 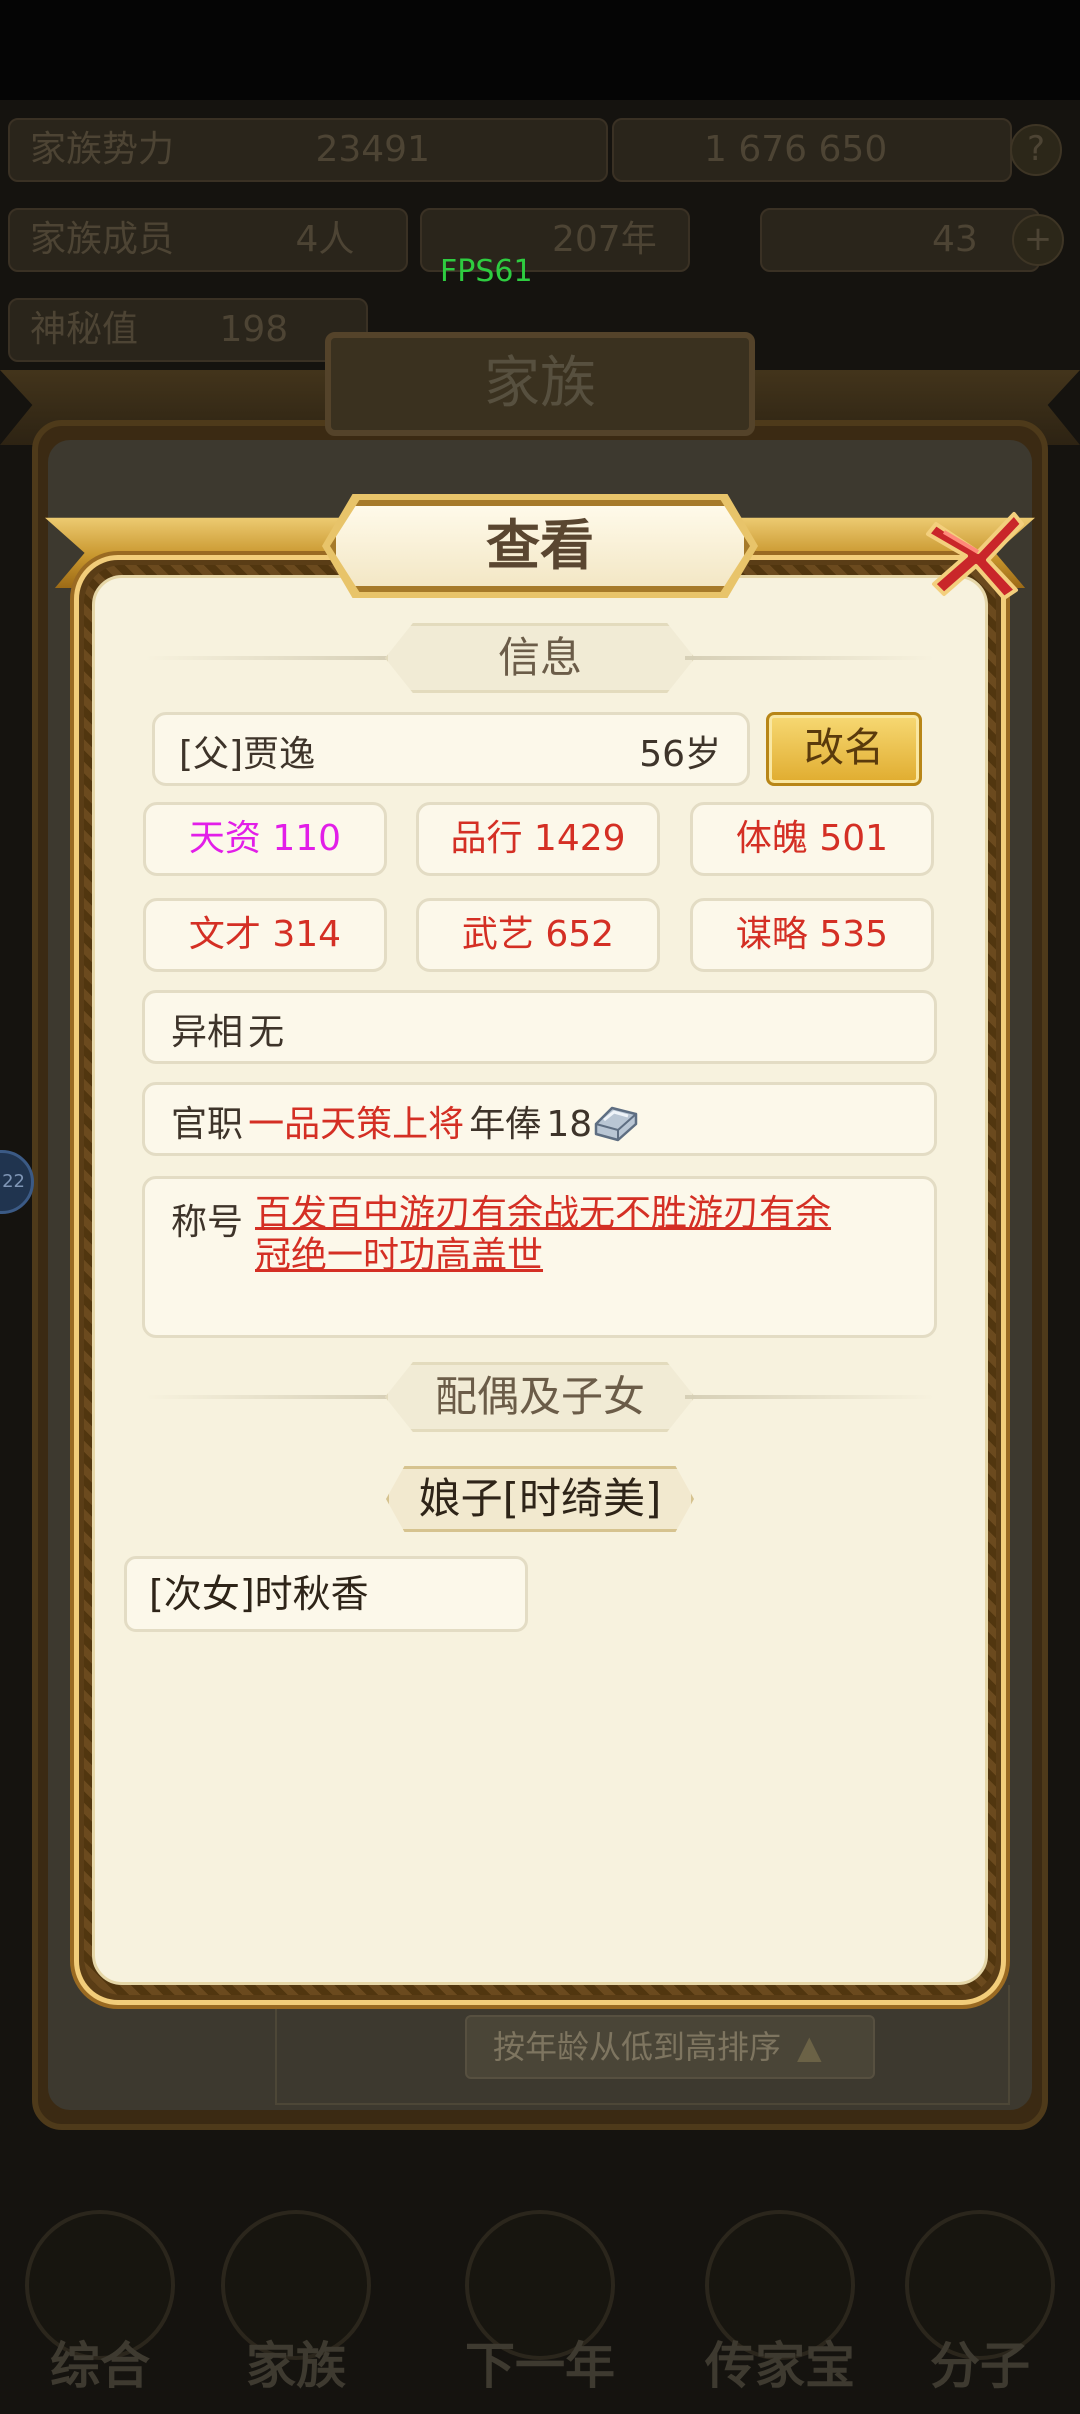 I want to click on stat-physique: 体魄 501, so click(x=812, y=839).